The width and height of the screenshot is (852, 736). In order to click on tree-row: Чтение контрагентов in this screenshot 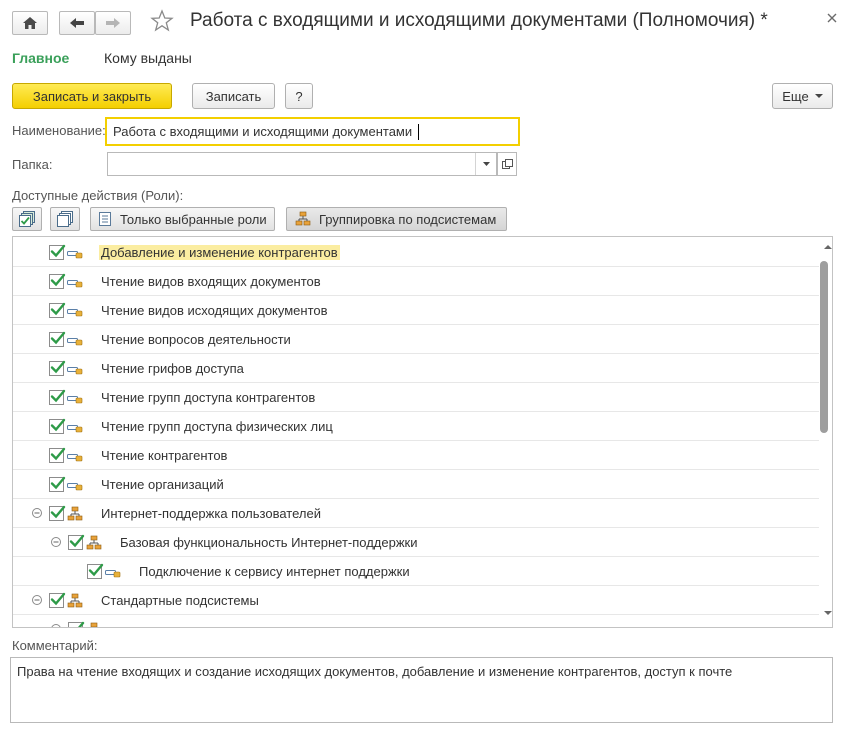, I will do `click(416, 455)`.